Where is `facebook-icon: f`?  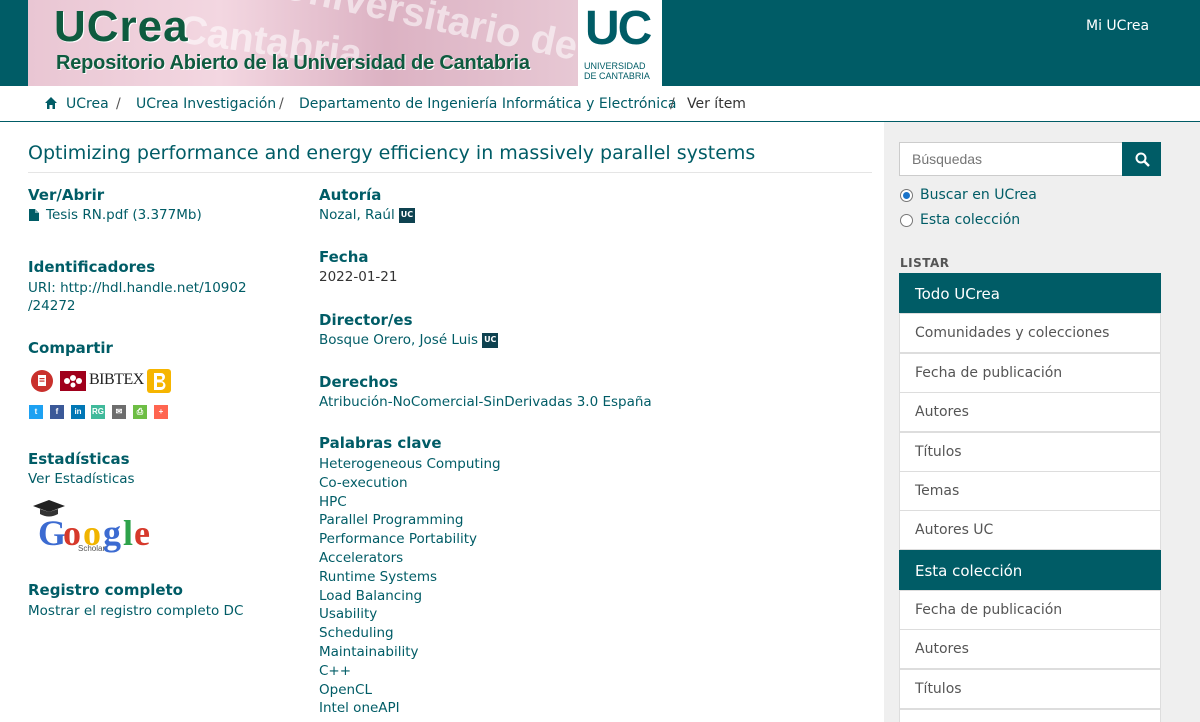
facebook-icon: f is located at coordinates (57, 412).